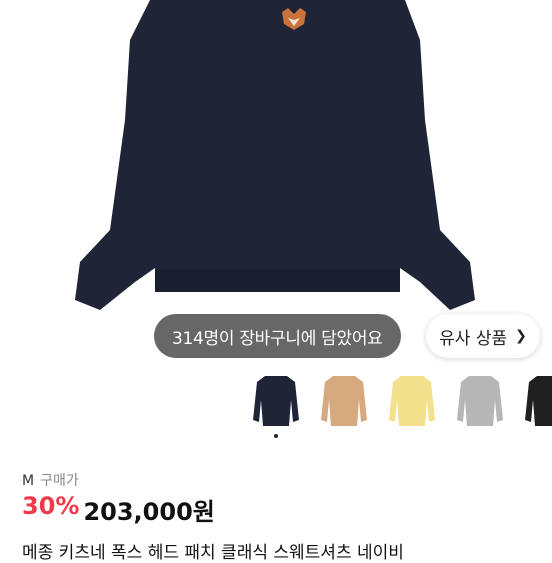 The height and width of the screenshot is (563, 552). I want to click on similar-products-button: 유사 상품 ❯, so click(483, 336).